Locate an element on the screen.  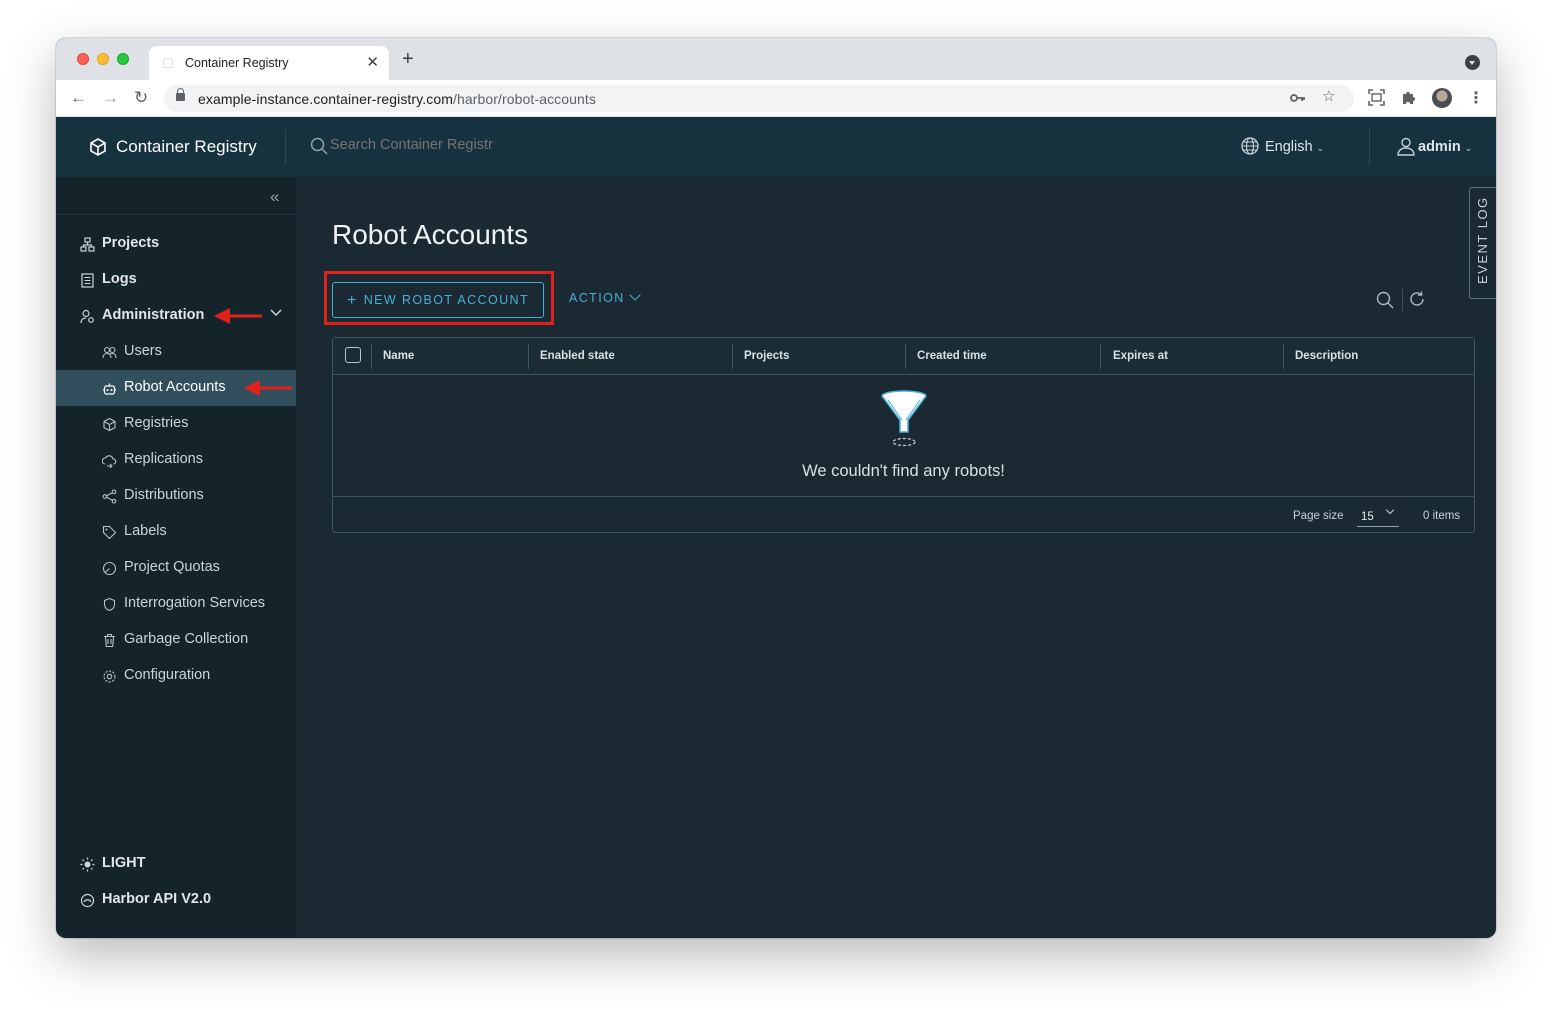
projects-icon is located at coordinates (87, 244).